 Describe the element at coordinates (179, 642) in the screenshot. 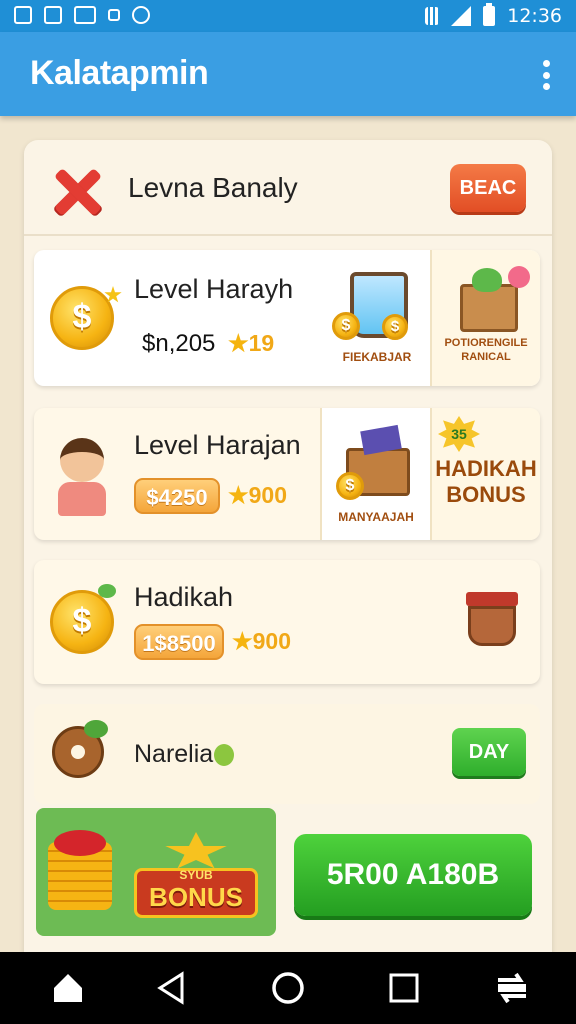

I see `offer-price: 1$8500` at that location.